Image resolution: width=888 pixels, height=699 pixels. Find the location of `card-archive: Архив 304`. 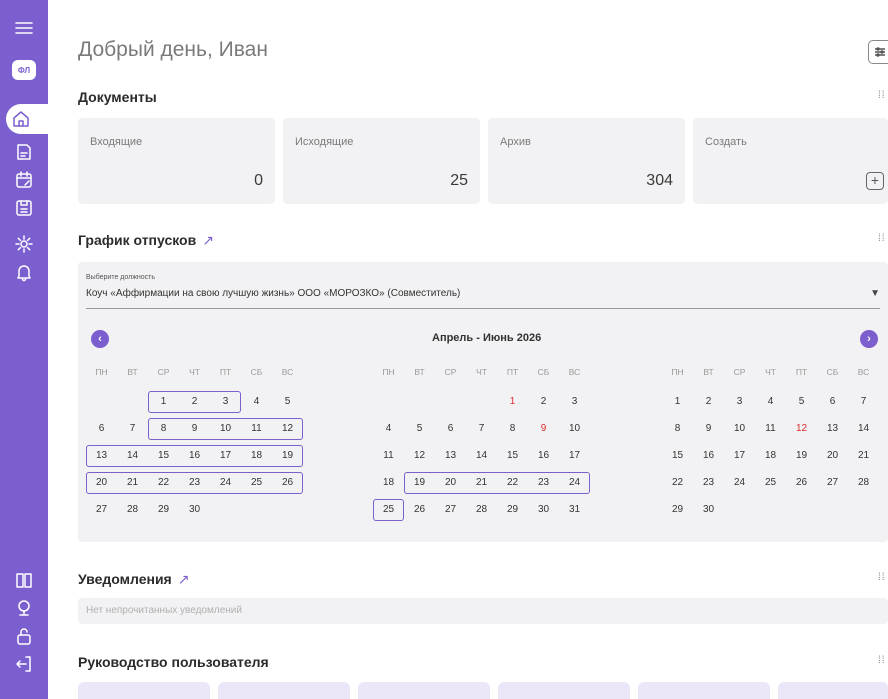

card-archive: Архив 304 is located at coordinates (586, 161).